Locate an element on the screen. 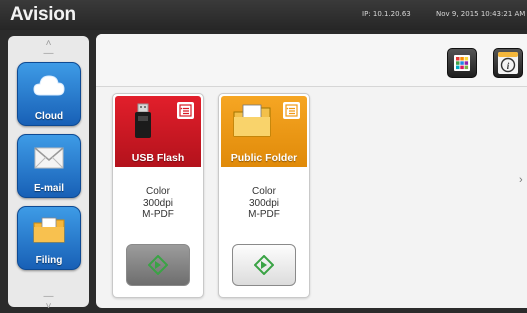  sidebar-item-cloud: Cloud is located at coordinates (49, 94).